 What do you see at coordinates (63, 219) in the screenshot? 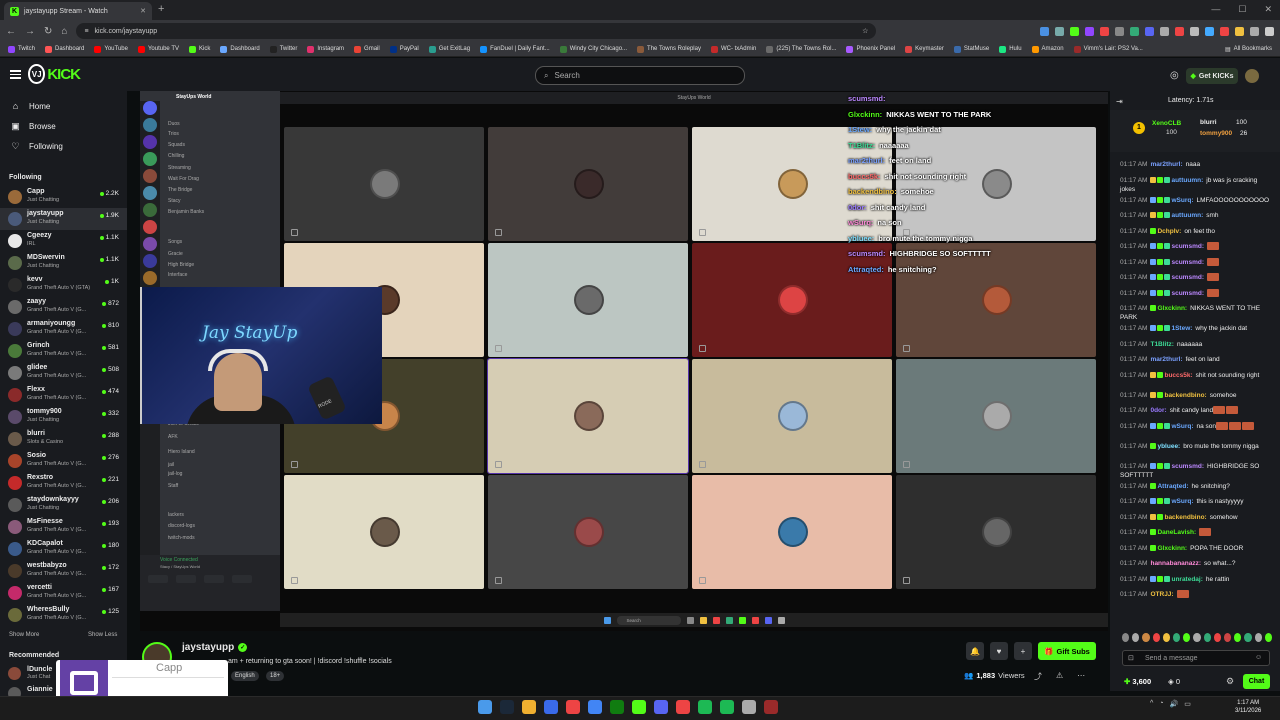
I see `following-item-jaystayupp: jaystayupp Just Chatting 1.9K` at bounding box center [63, 219].